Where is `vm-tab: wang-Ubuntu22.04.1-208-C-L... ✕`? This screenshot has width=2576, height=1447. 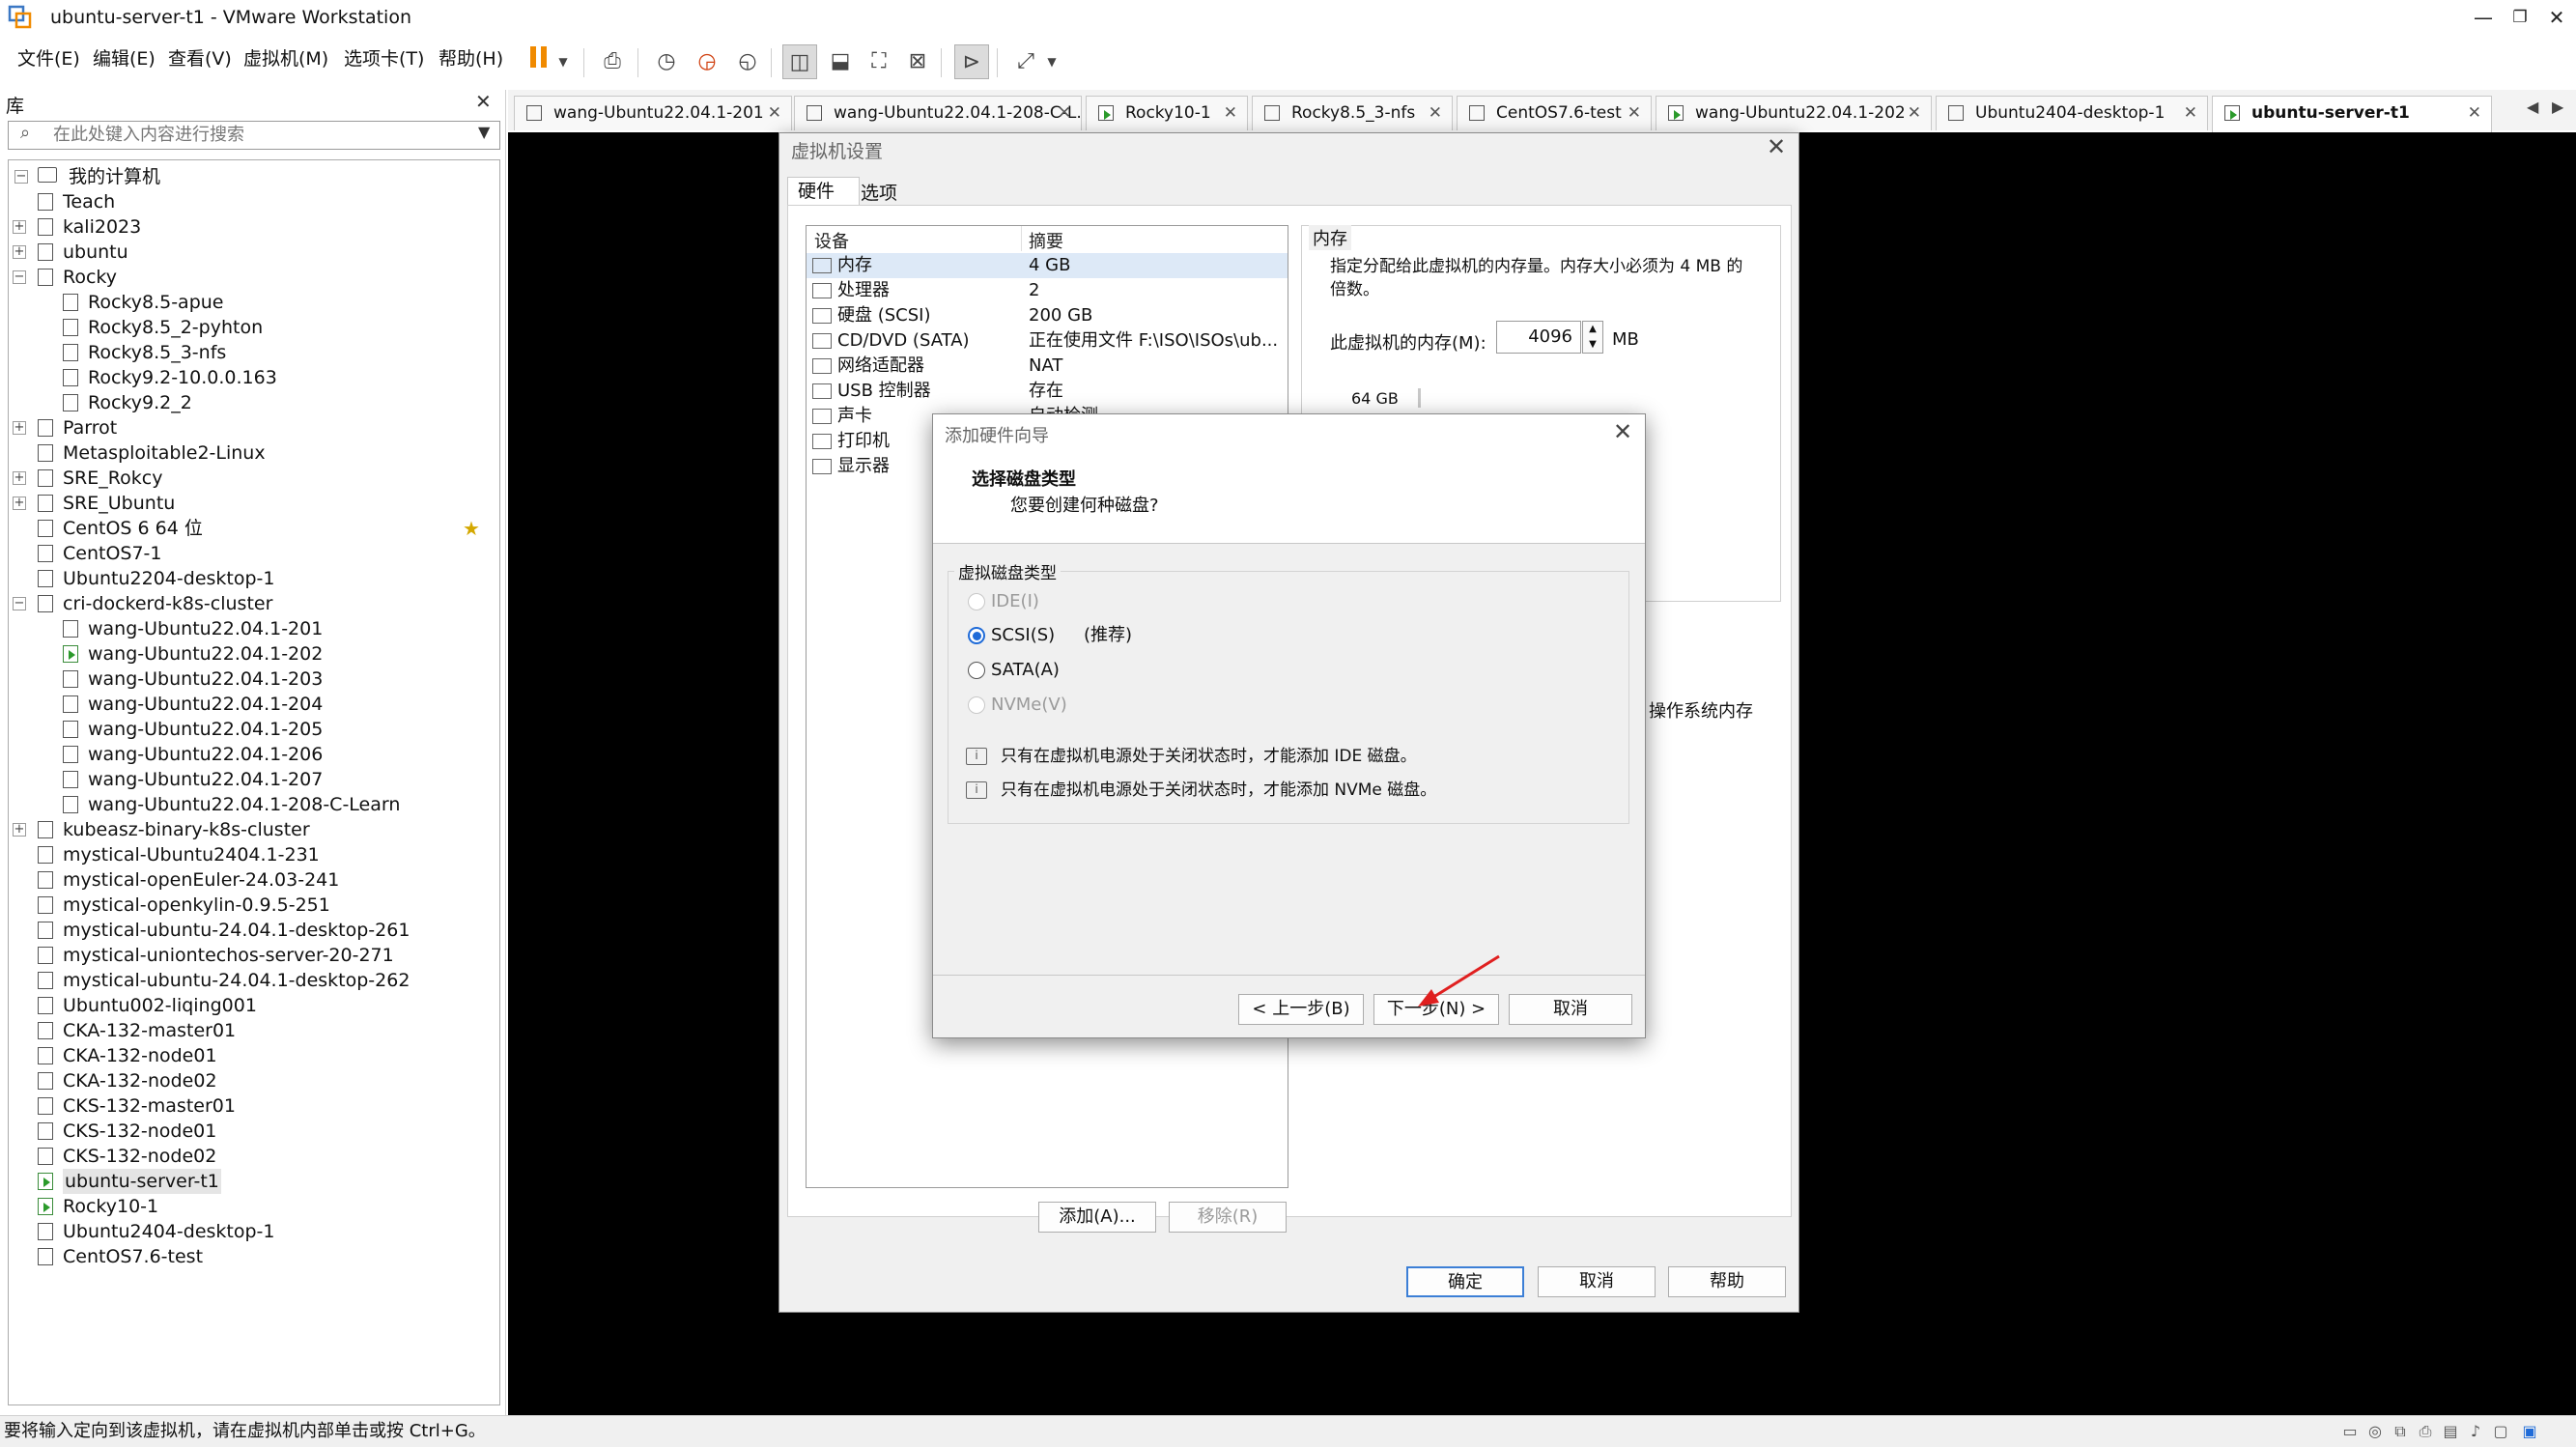 vm-tab: wang-Ubuntu22.04.1-208-C-L... ✕ is located at coordinates (938, 113).